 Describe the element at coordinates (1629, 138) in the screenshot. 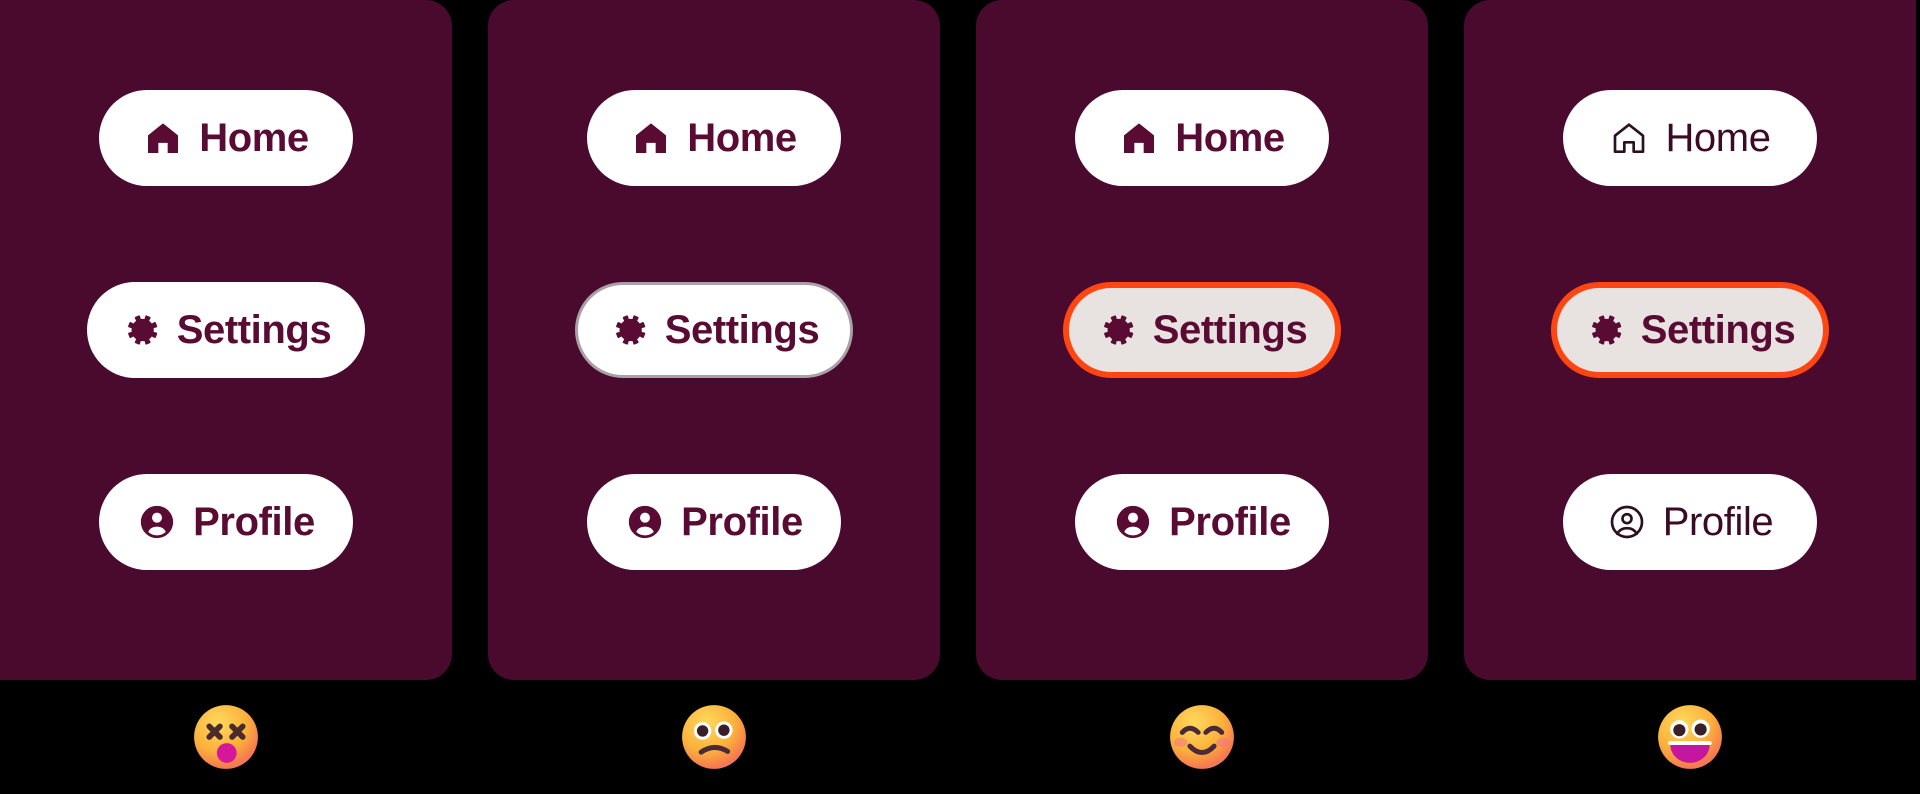

I see `home-outline-icon` at that location.